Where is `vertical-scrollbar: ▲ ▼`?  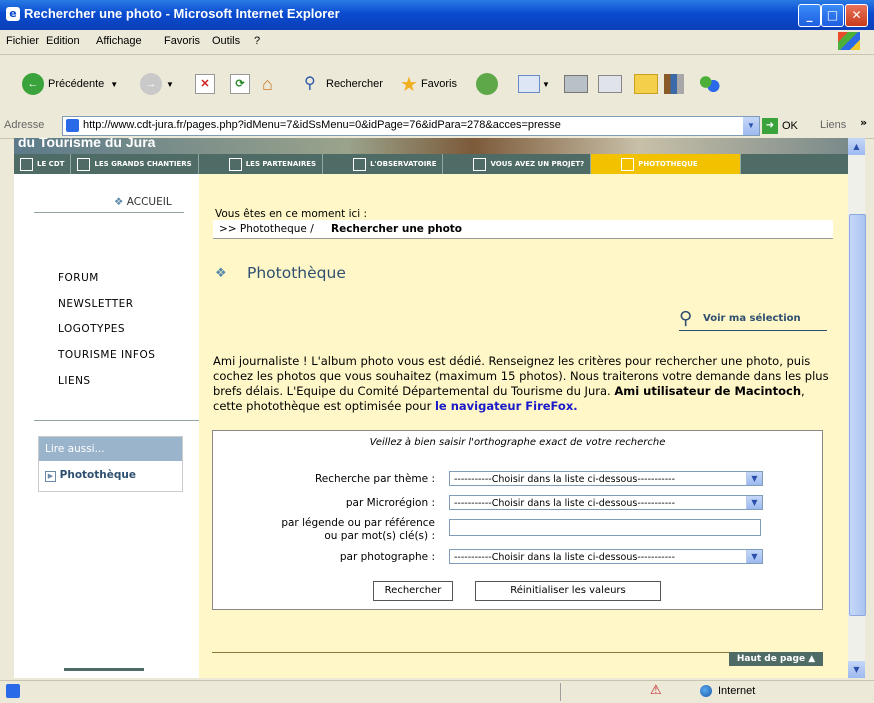
vertical-scrollbar: ▲ ▼ is located at coordinates (857, 408).